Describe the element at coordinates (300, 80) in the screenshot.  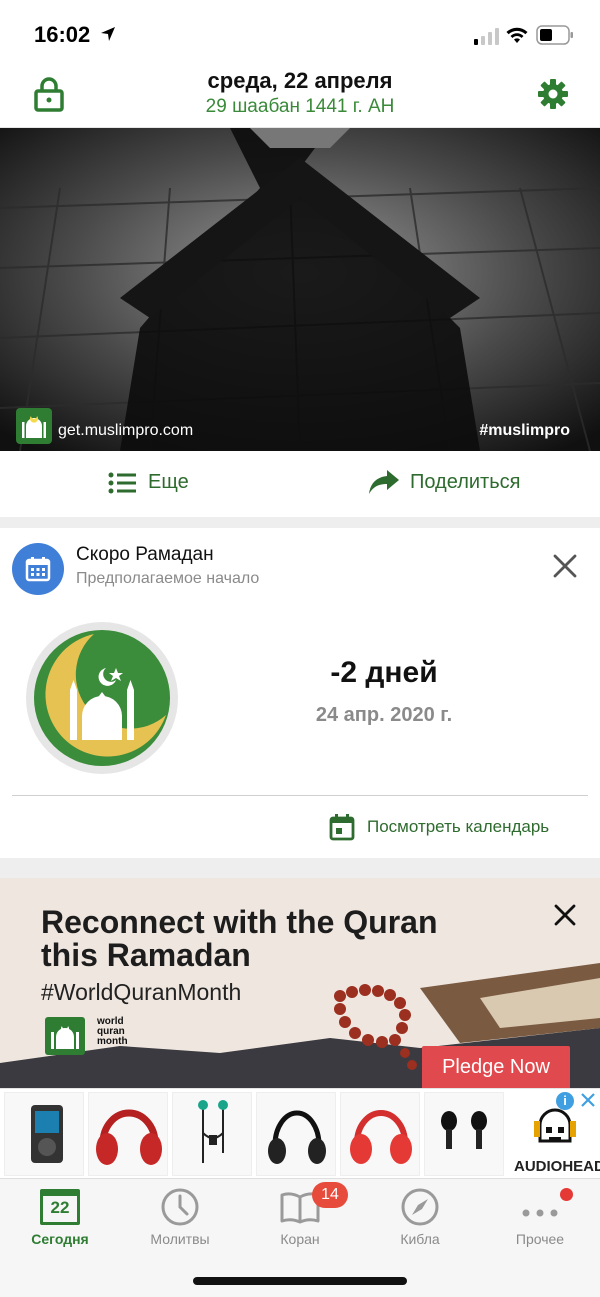
I see `page-title: среда, 22 апреля` at that location.